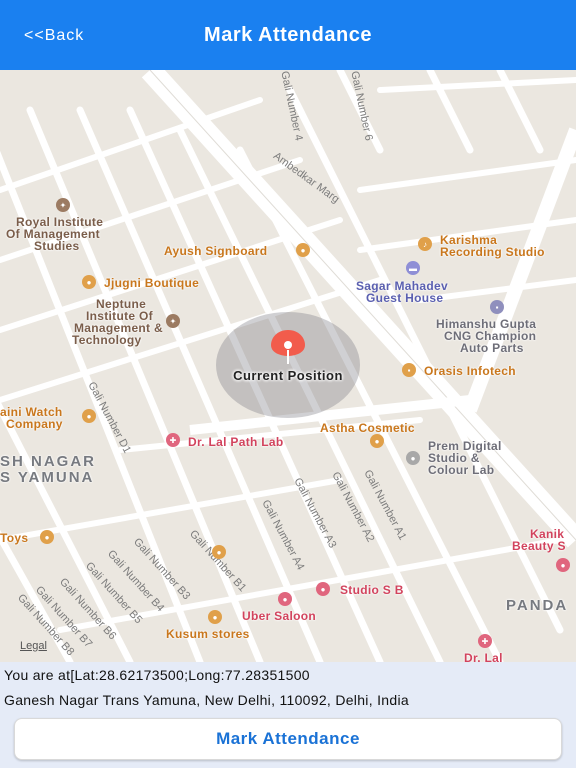 This screenshot has width=576, height=768. What do you see at coordinates (107, 340) in the screenshot?
I see `poi-label: Technology` at bounding box center [107, 340].